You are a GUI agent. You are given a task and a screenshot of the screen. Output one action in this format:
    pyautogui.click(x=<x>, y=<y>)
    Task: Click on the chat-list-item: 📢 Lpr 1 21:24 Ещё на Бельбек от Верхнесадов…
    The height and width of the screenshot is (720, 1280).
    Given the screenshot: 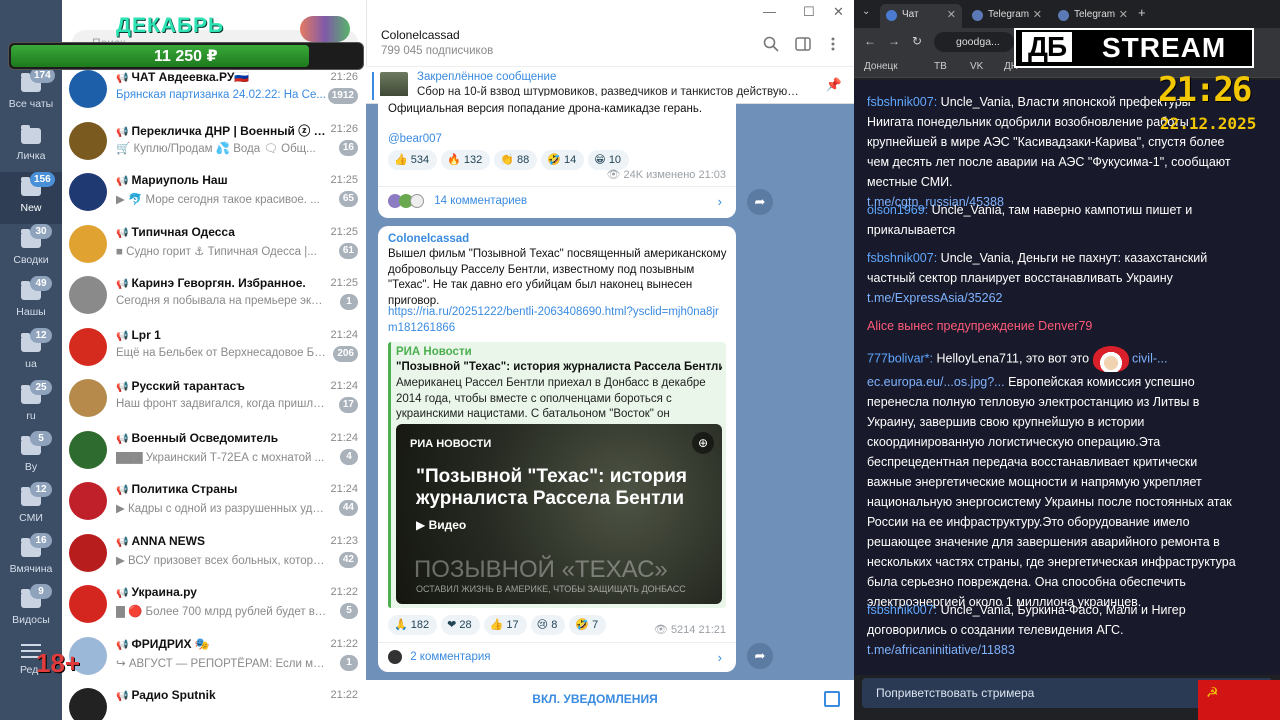 What is the action you would take?
    pyautogui.click(x=214, y=348)
    